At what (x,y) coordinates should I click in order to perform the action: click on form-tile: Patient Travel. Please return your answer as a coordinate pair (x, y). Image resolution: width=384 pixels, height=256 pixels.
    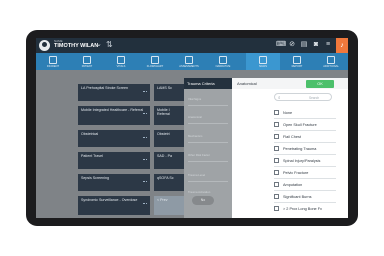
    Looking at the image, I should click on (114, 160).